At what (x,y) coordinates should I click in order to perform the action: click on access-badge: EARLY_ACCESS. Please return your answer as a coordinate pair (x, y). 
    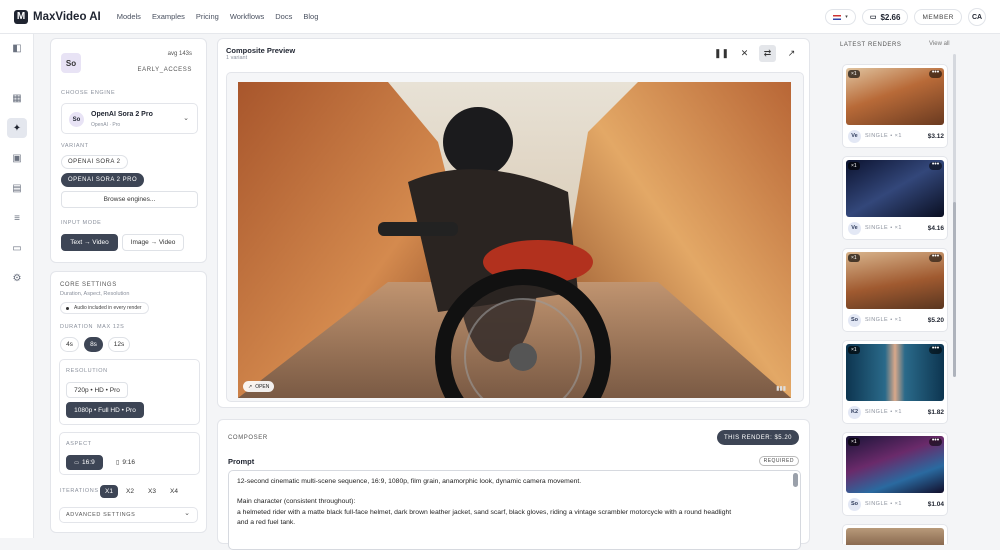
    Looking at the image, I should click on (164, 70).